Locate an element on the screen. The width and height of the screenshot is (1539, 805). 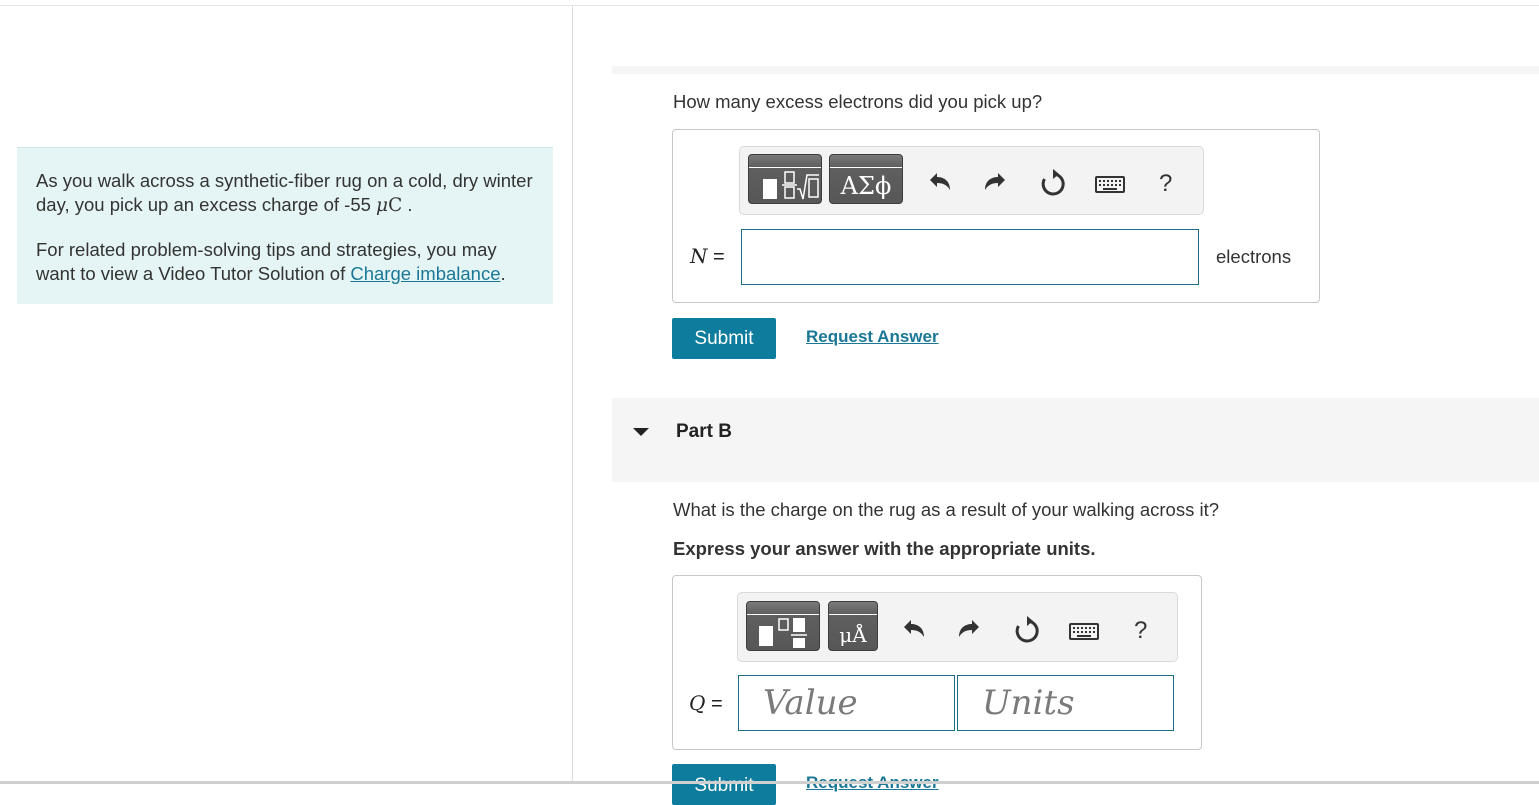
part-a-answer-input is located at coordinates (970, 257).